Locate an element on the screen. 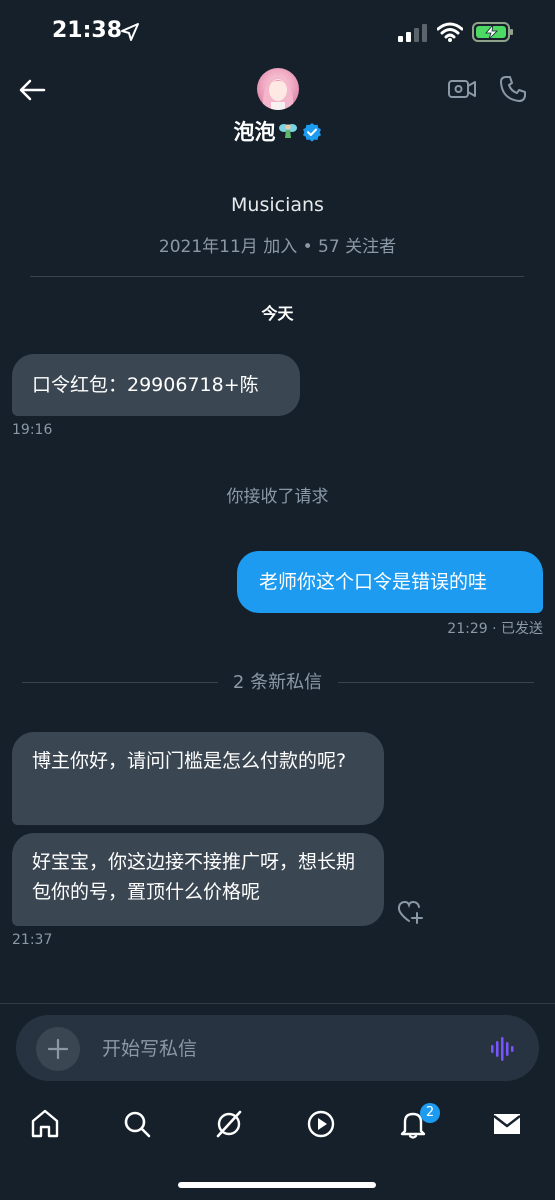 The image size is (555, 1200). message-timestamp: 19:16 is located at coordinates (32, 430).